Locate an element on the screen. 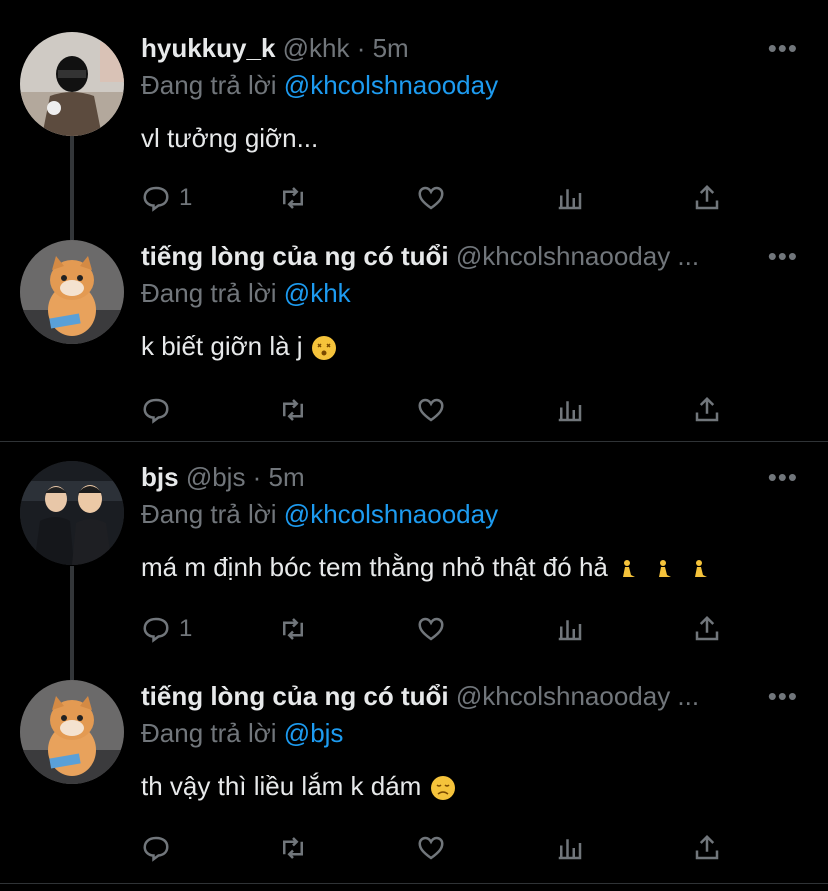 The height and width of the screenshot is (891, 828). reply-handle-link: @bjs is located at coordinates (314, 733).